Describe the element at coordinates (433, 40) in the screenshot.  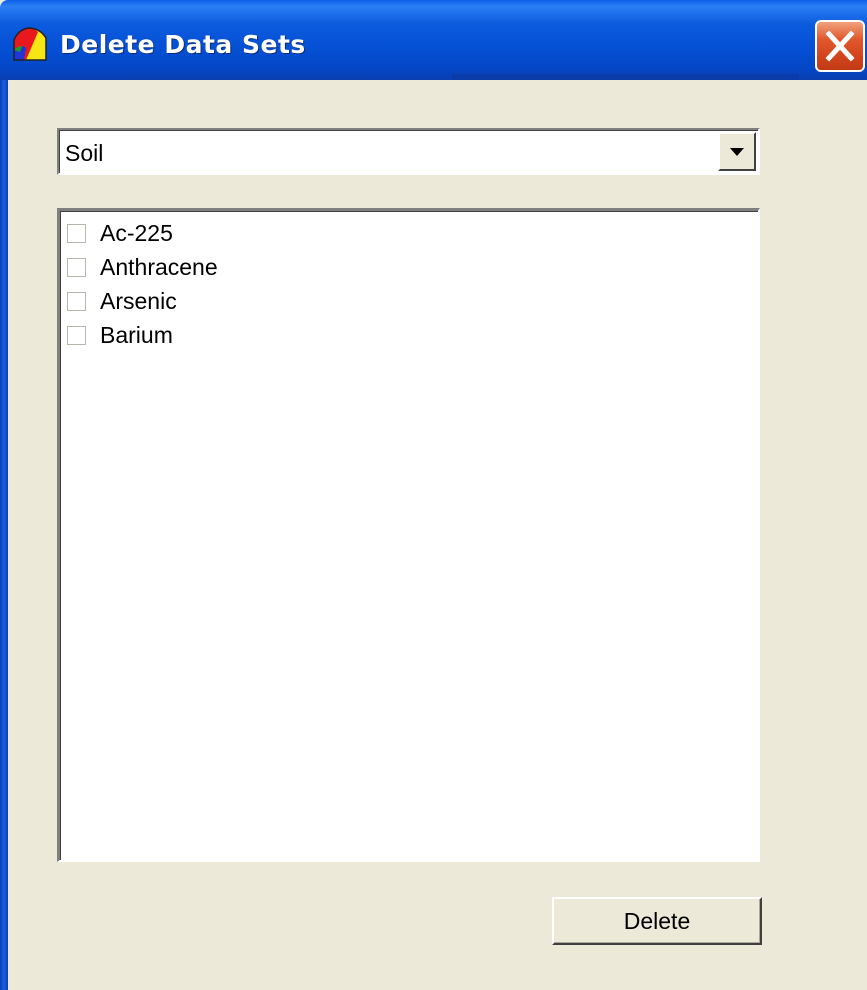
I see `title-bar: Delete Data Sets` at that location.